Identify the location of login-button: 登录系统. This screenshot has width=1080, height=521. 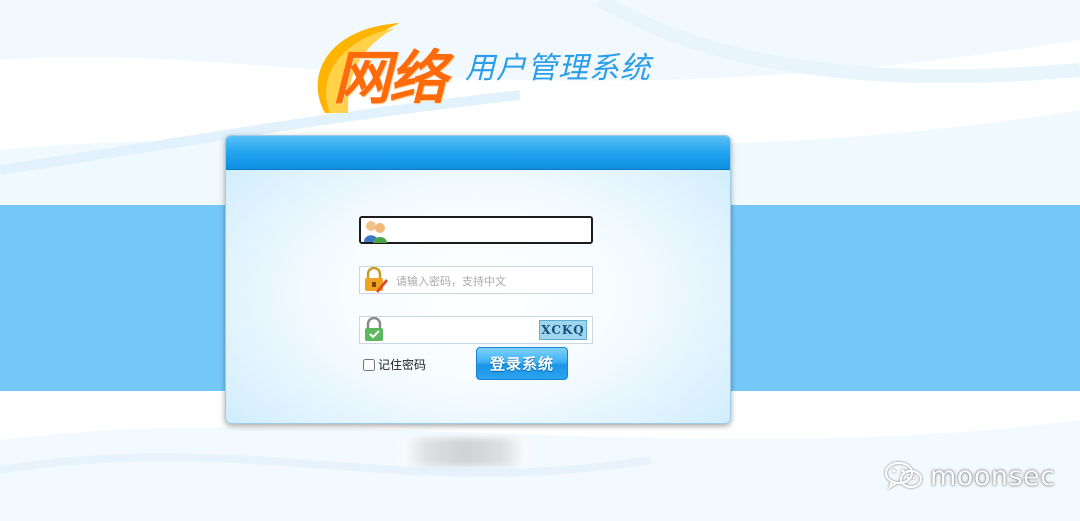
(522, 363).